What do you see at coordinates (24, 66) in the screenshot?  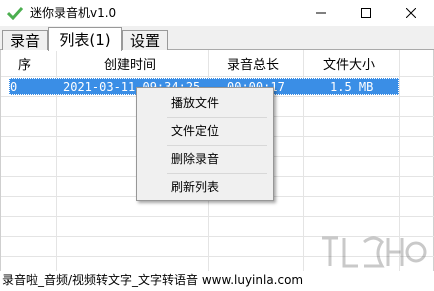 I see `column-header-index: 序` at bounding box center [24, 66].